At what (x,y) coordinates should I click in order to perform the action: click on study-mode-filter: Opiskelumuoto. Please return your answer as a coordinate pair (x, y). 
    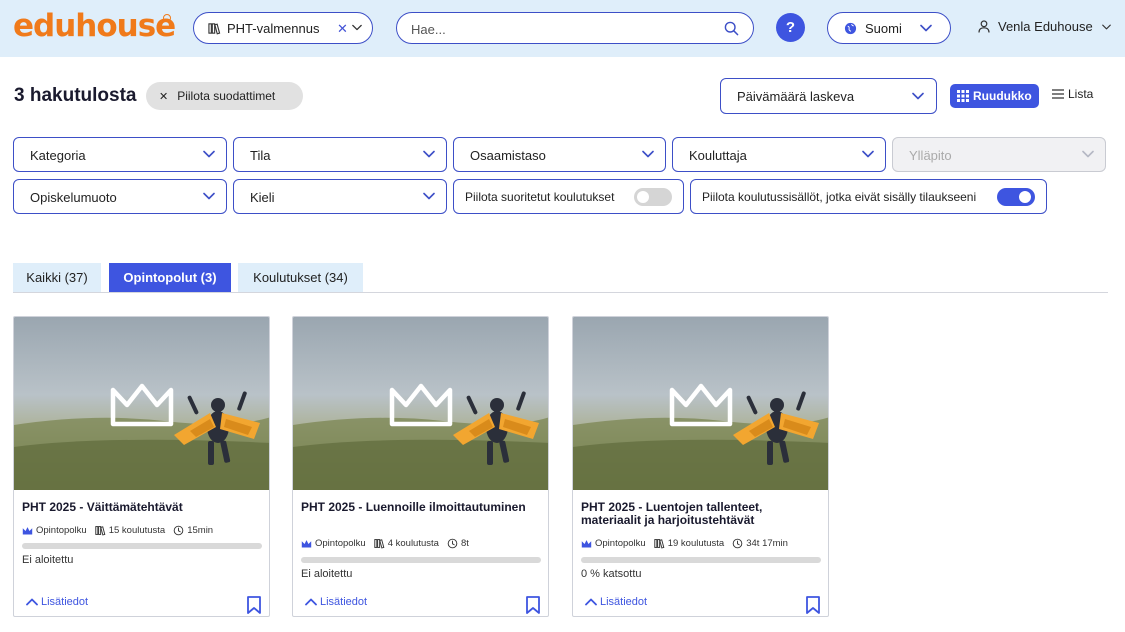
    Looking at the image, I should click on (120, 196).